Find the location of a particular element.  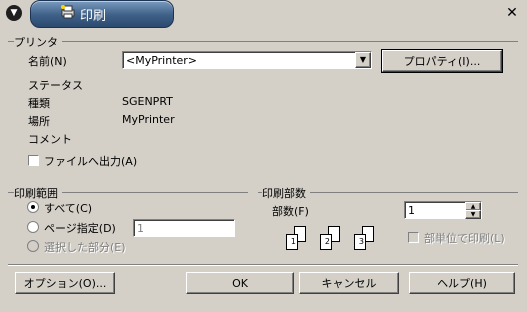

range-all-label: すべて(C) is located at coordinates (68, 208).